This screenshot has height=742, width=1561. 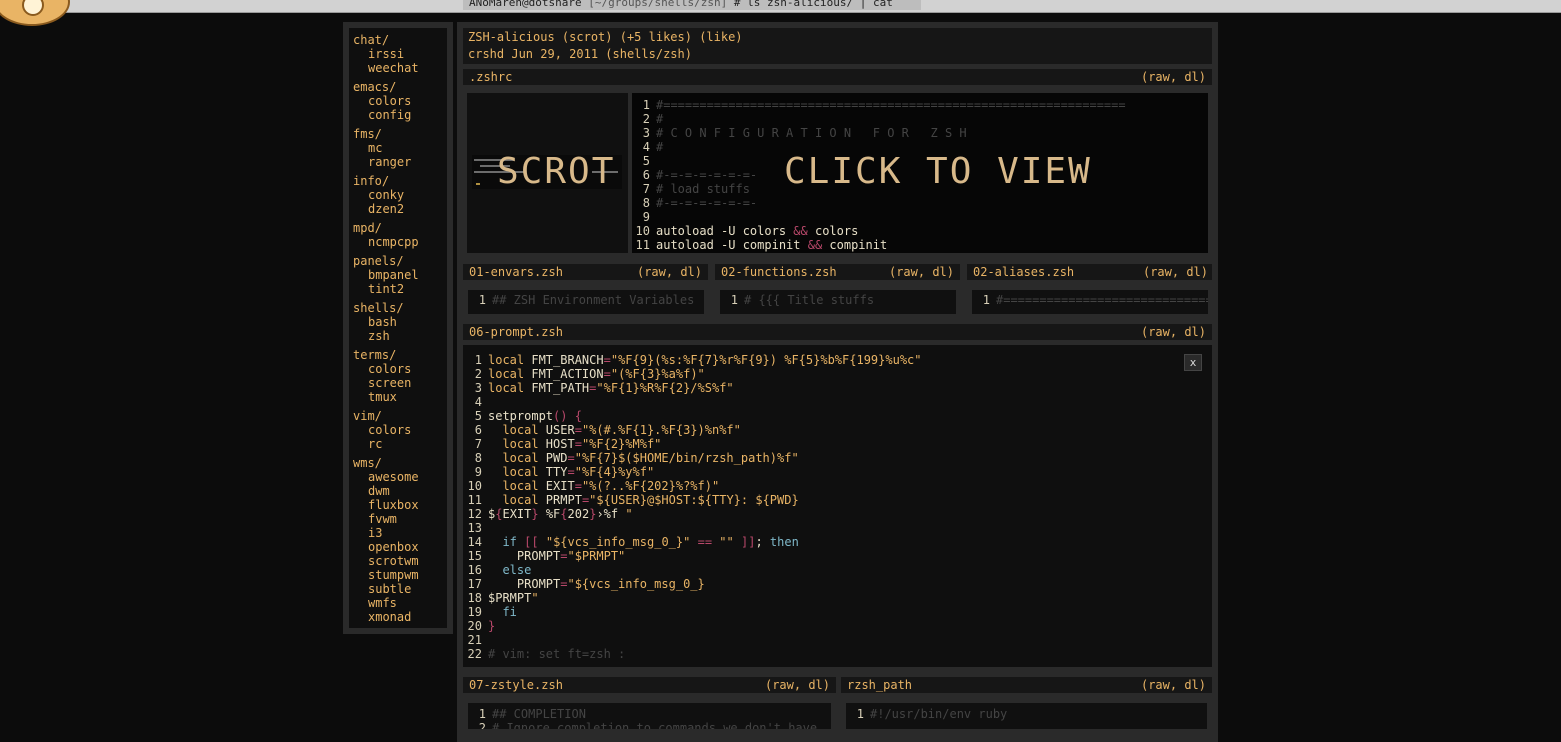 What do you see at coordinates (1173, 332) in the screenshot?
I see `prompt-file-raw-dl: (raw, dl)` at bounding box center [1173, 332].